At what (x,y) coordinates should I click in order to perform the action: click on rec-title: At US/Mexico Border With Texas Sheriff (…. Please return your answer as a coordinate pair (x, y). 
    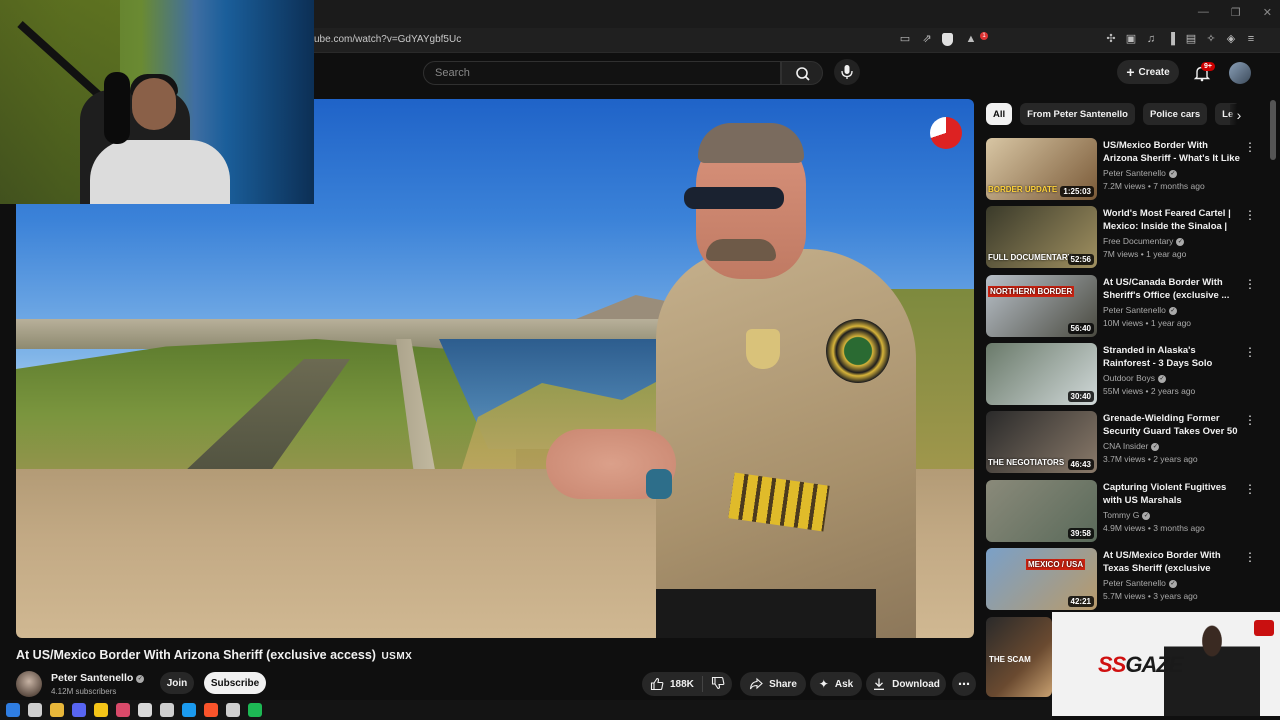
    Looking at the image, I should click on (1172, 562).